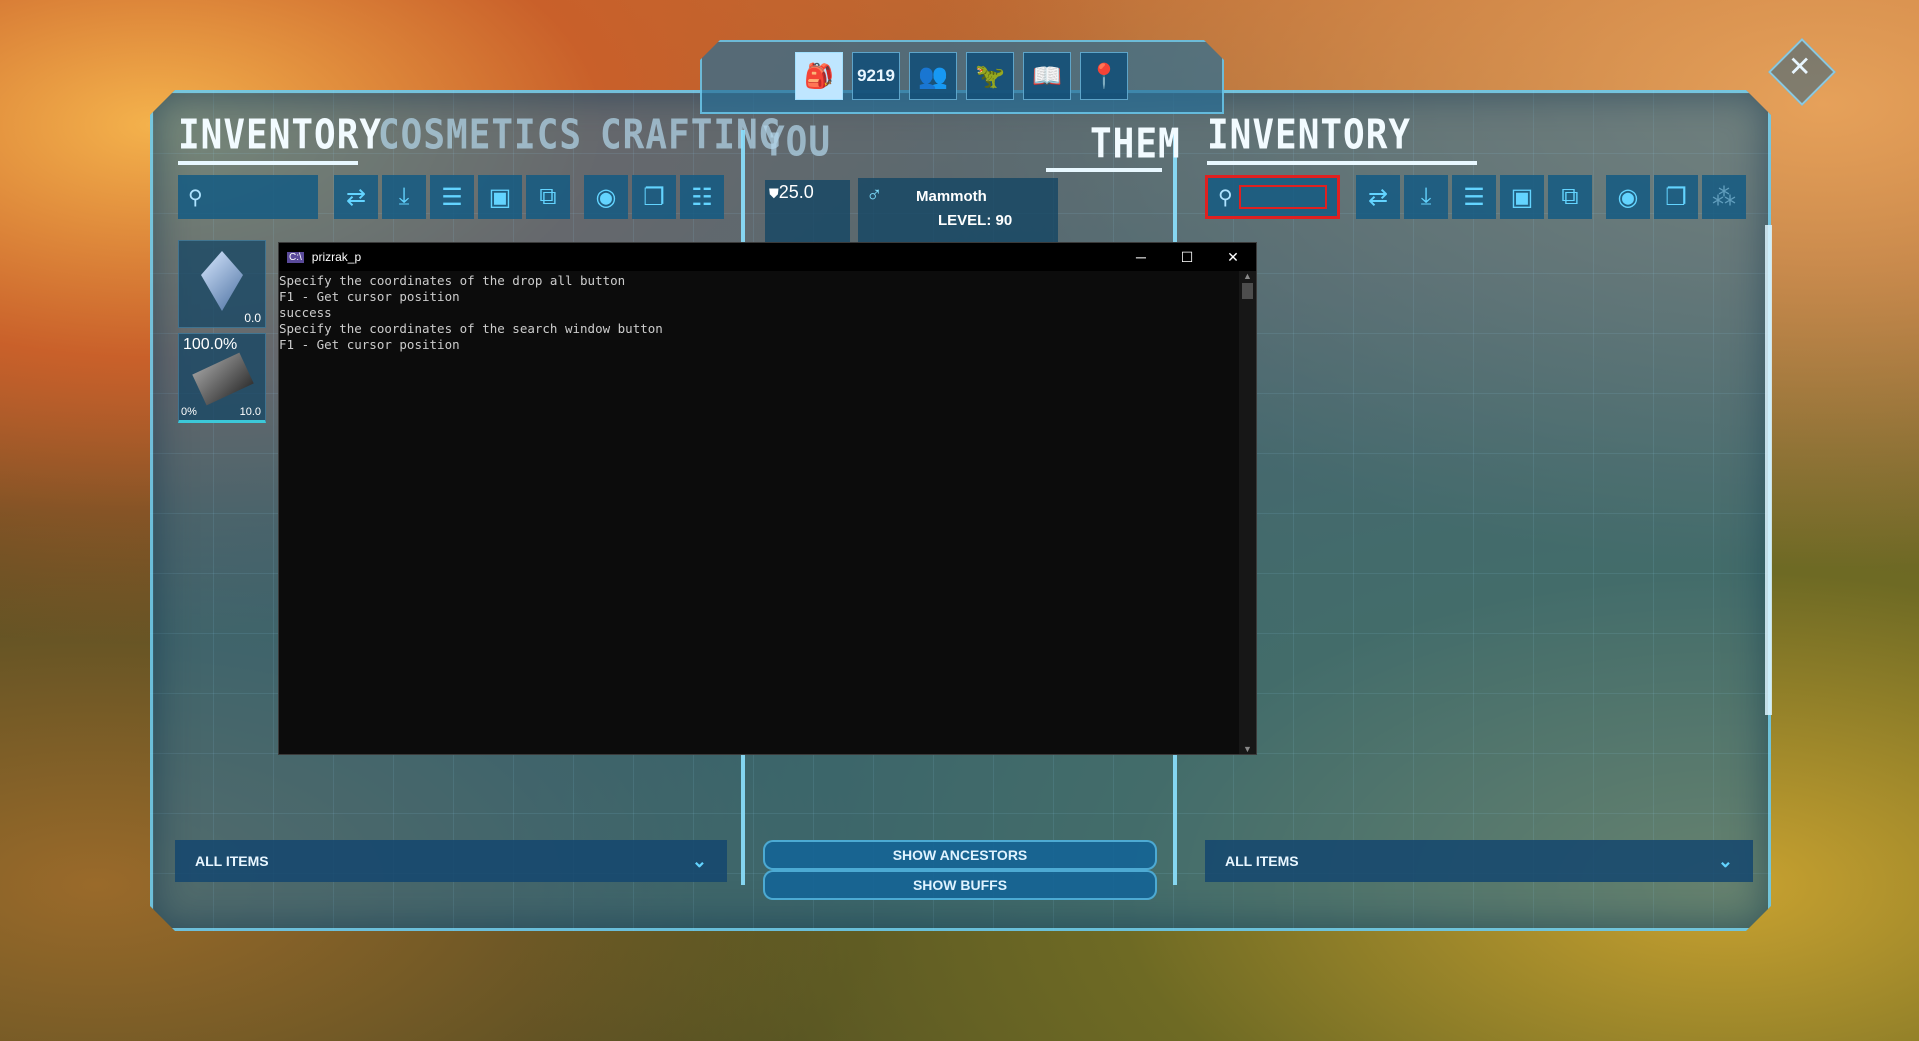  Describe the element at coordinates (951, 196) in the screenshot. I see `creature-name: Mammoth` at that location.